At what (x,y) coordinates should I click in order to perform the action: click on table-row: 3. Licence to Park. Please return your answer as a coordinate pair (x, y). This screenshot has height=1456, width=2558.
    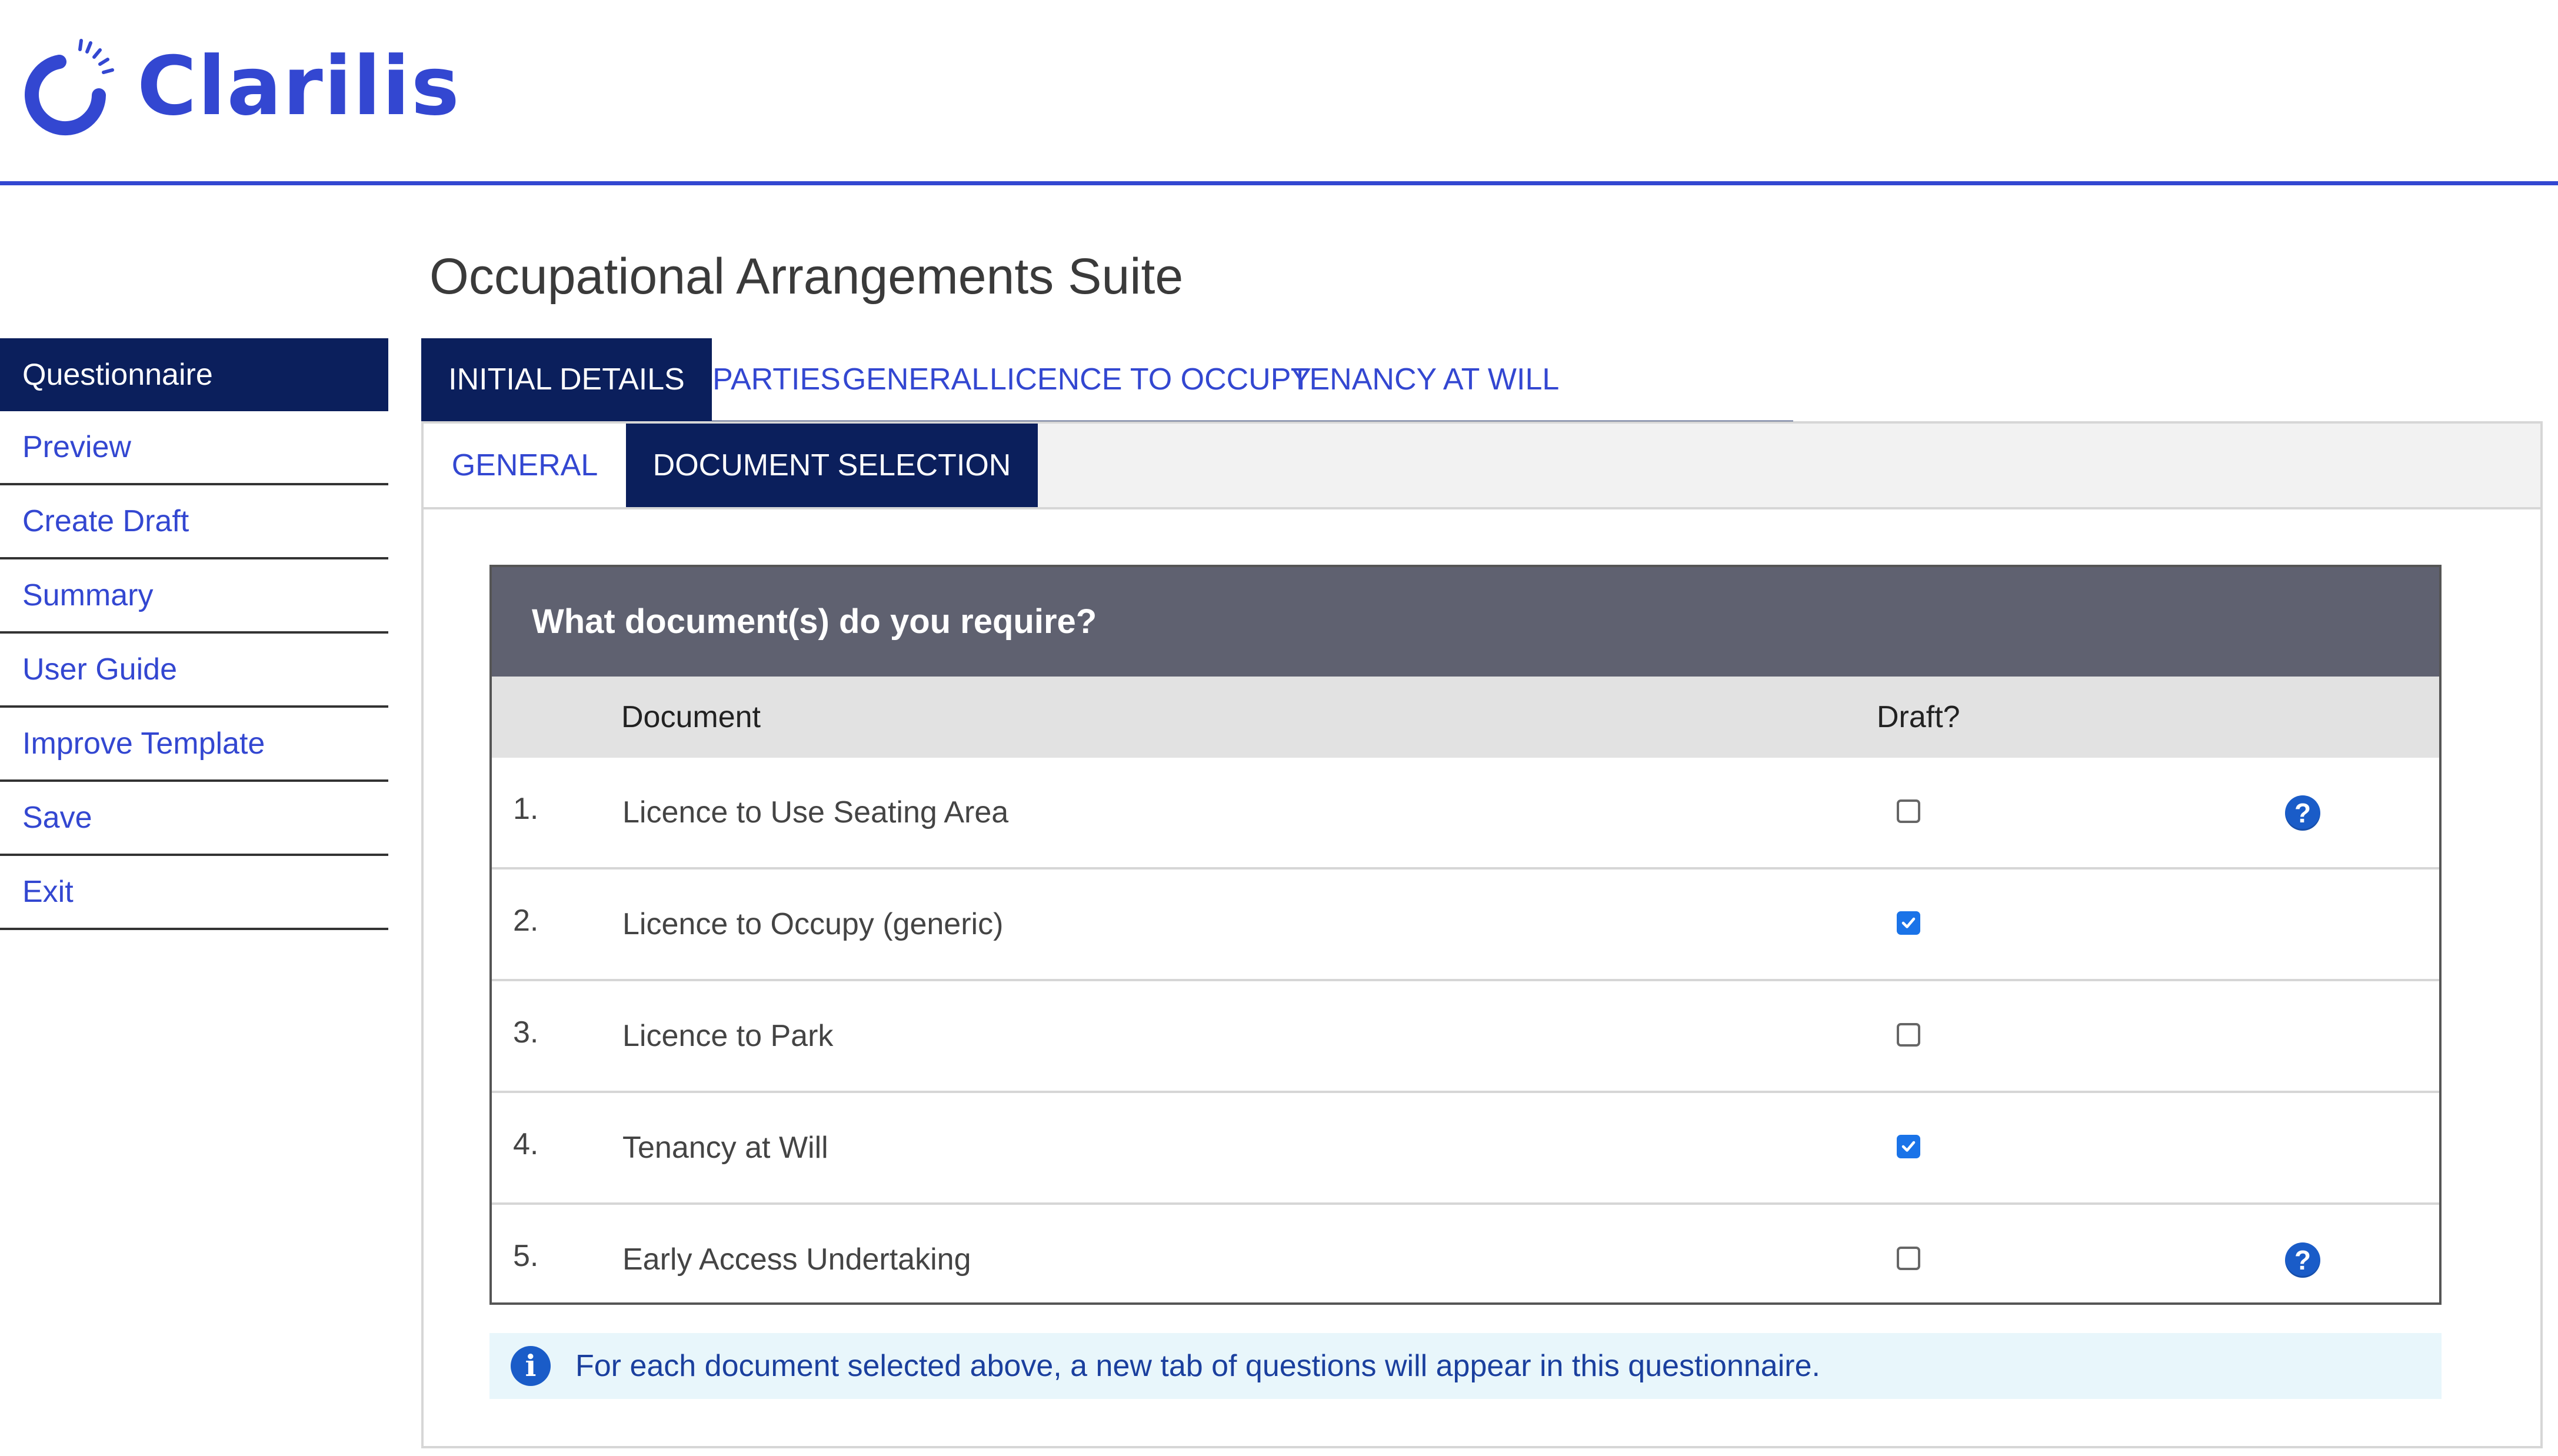
    Looking at the image, I should click on (1466, 1035).